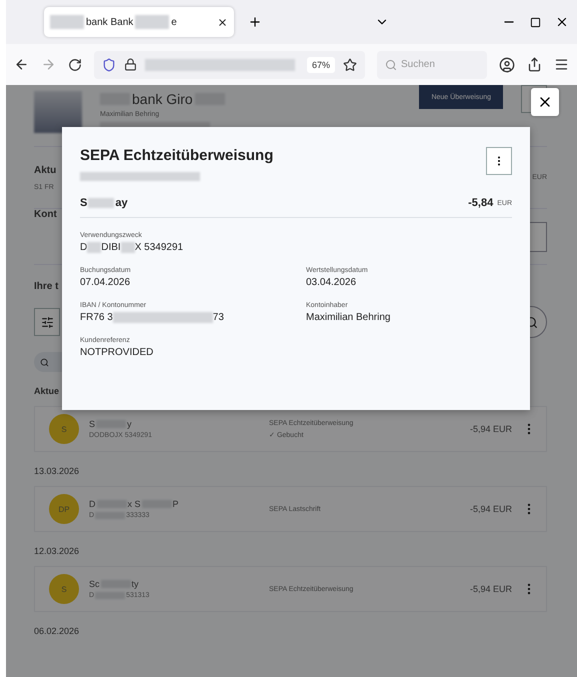 This screenshot has width=577, height=677. I want to click on forward-icon, so click(48, 64).